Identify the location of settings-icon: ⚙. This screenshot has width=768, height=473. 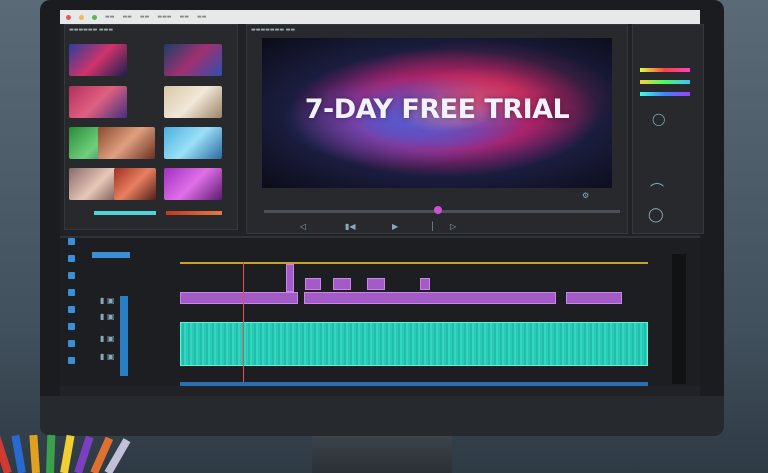
(585, 195).